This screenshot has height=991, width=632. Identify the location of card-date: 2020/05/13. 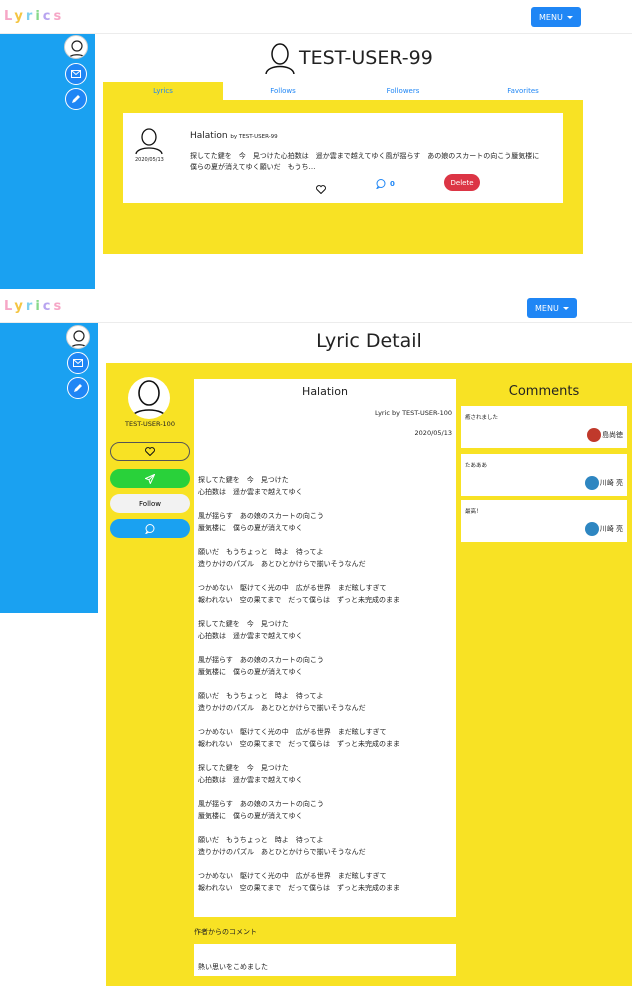
(149, 160).